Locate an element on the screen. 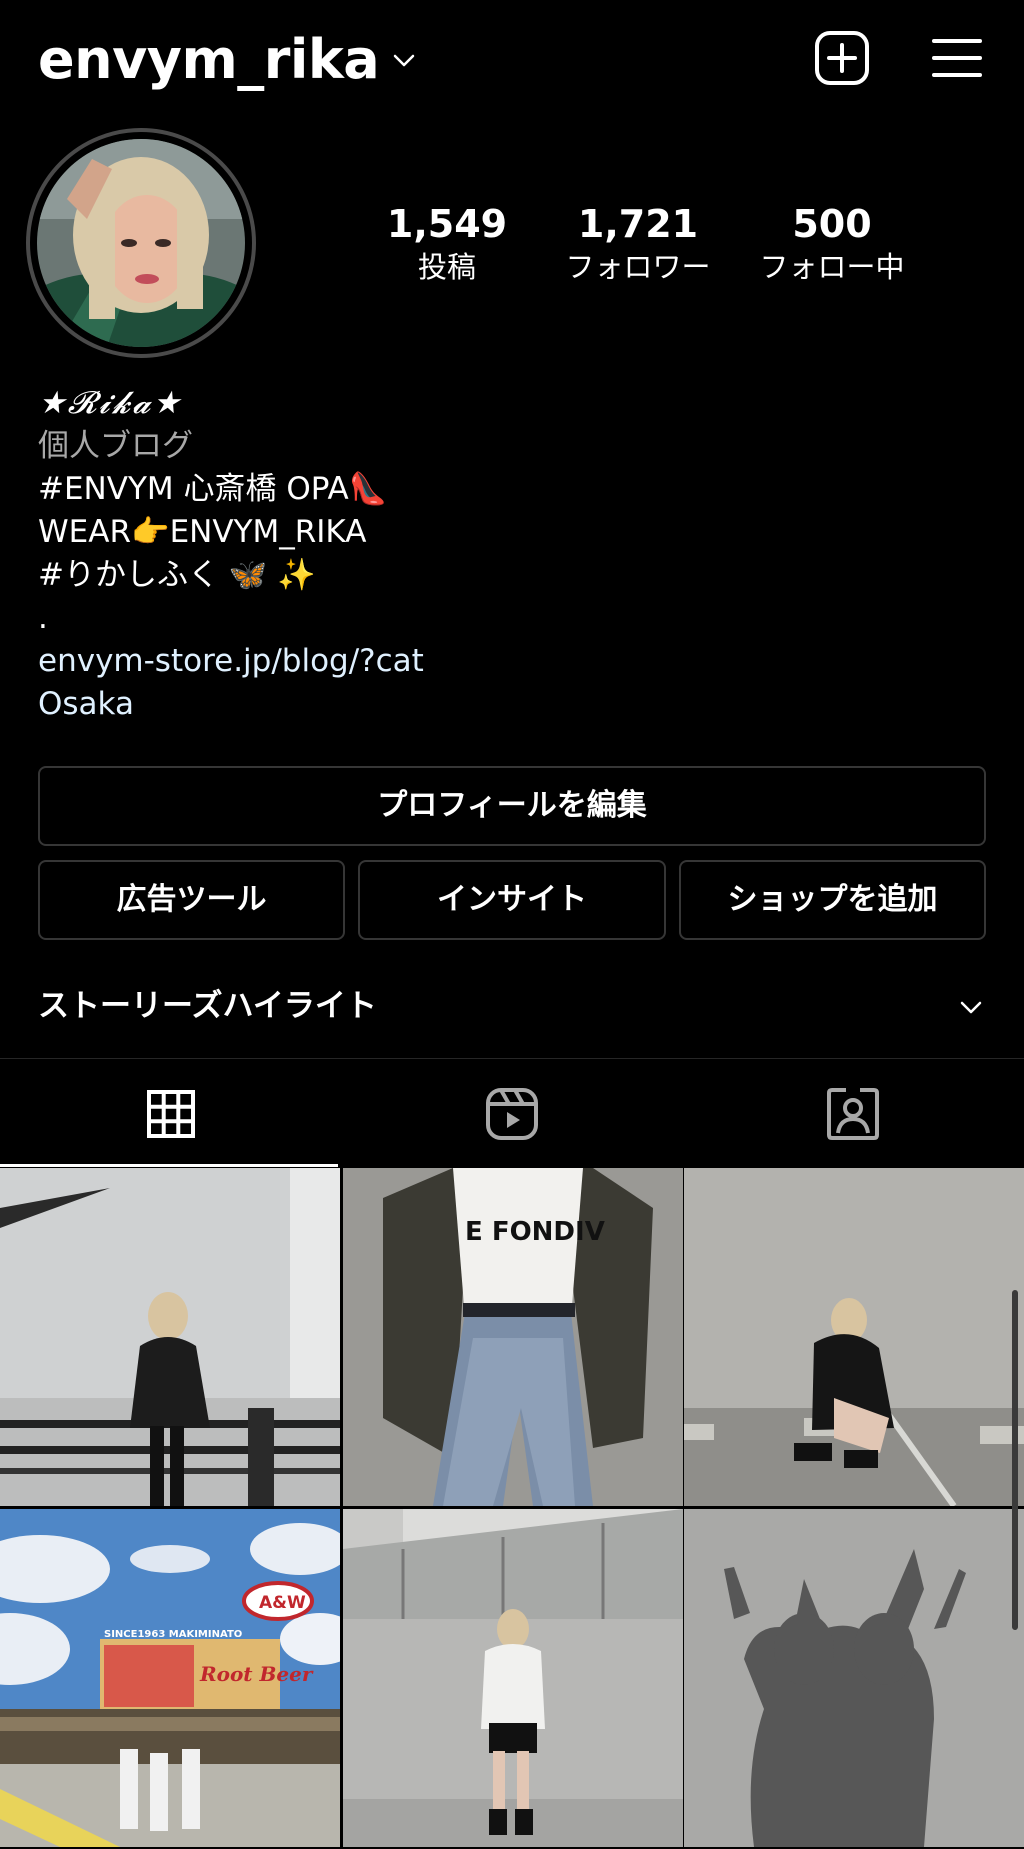  divider is located at coordinates (512, 1058).